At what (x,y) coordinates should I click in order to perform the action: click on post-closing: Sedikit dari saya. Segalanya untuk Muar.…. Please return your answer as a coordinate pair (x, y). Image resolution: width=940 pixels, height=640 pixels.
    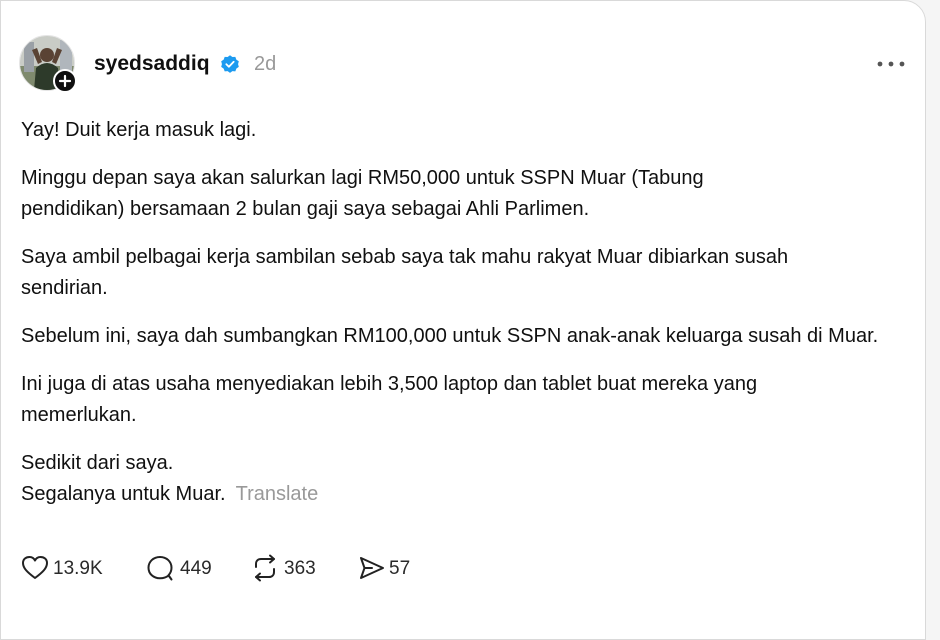
    Looking at the image, I should click on (466, 479).